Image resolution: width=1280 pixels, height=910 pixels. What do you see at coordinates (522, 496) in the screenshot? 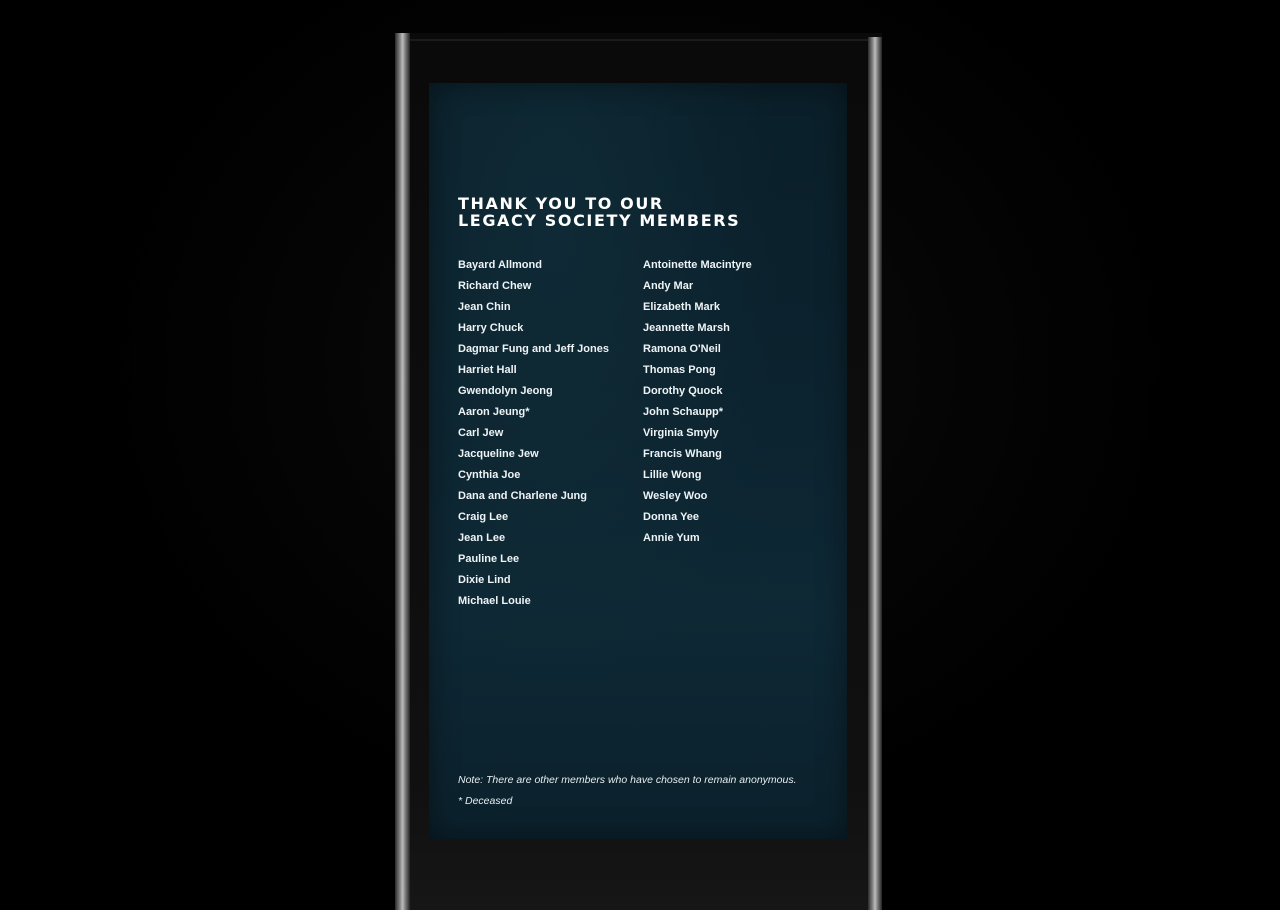
I see `list-item: Dana and Charlene Jung` at bounding box center [522, 496].